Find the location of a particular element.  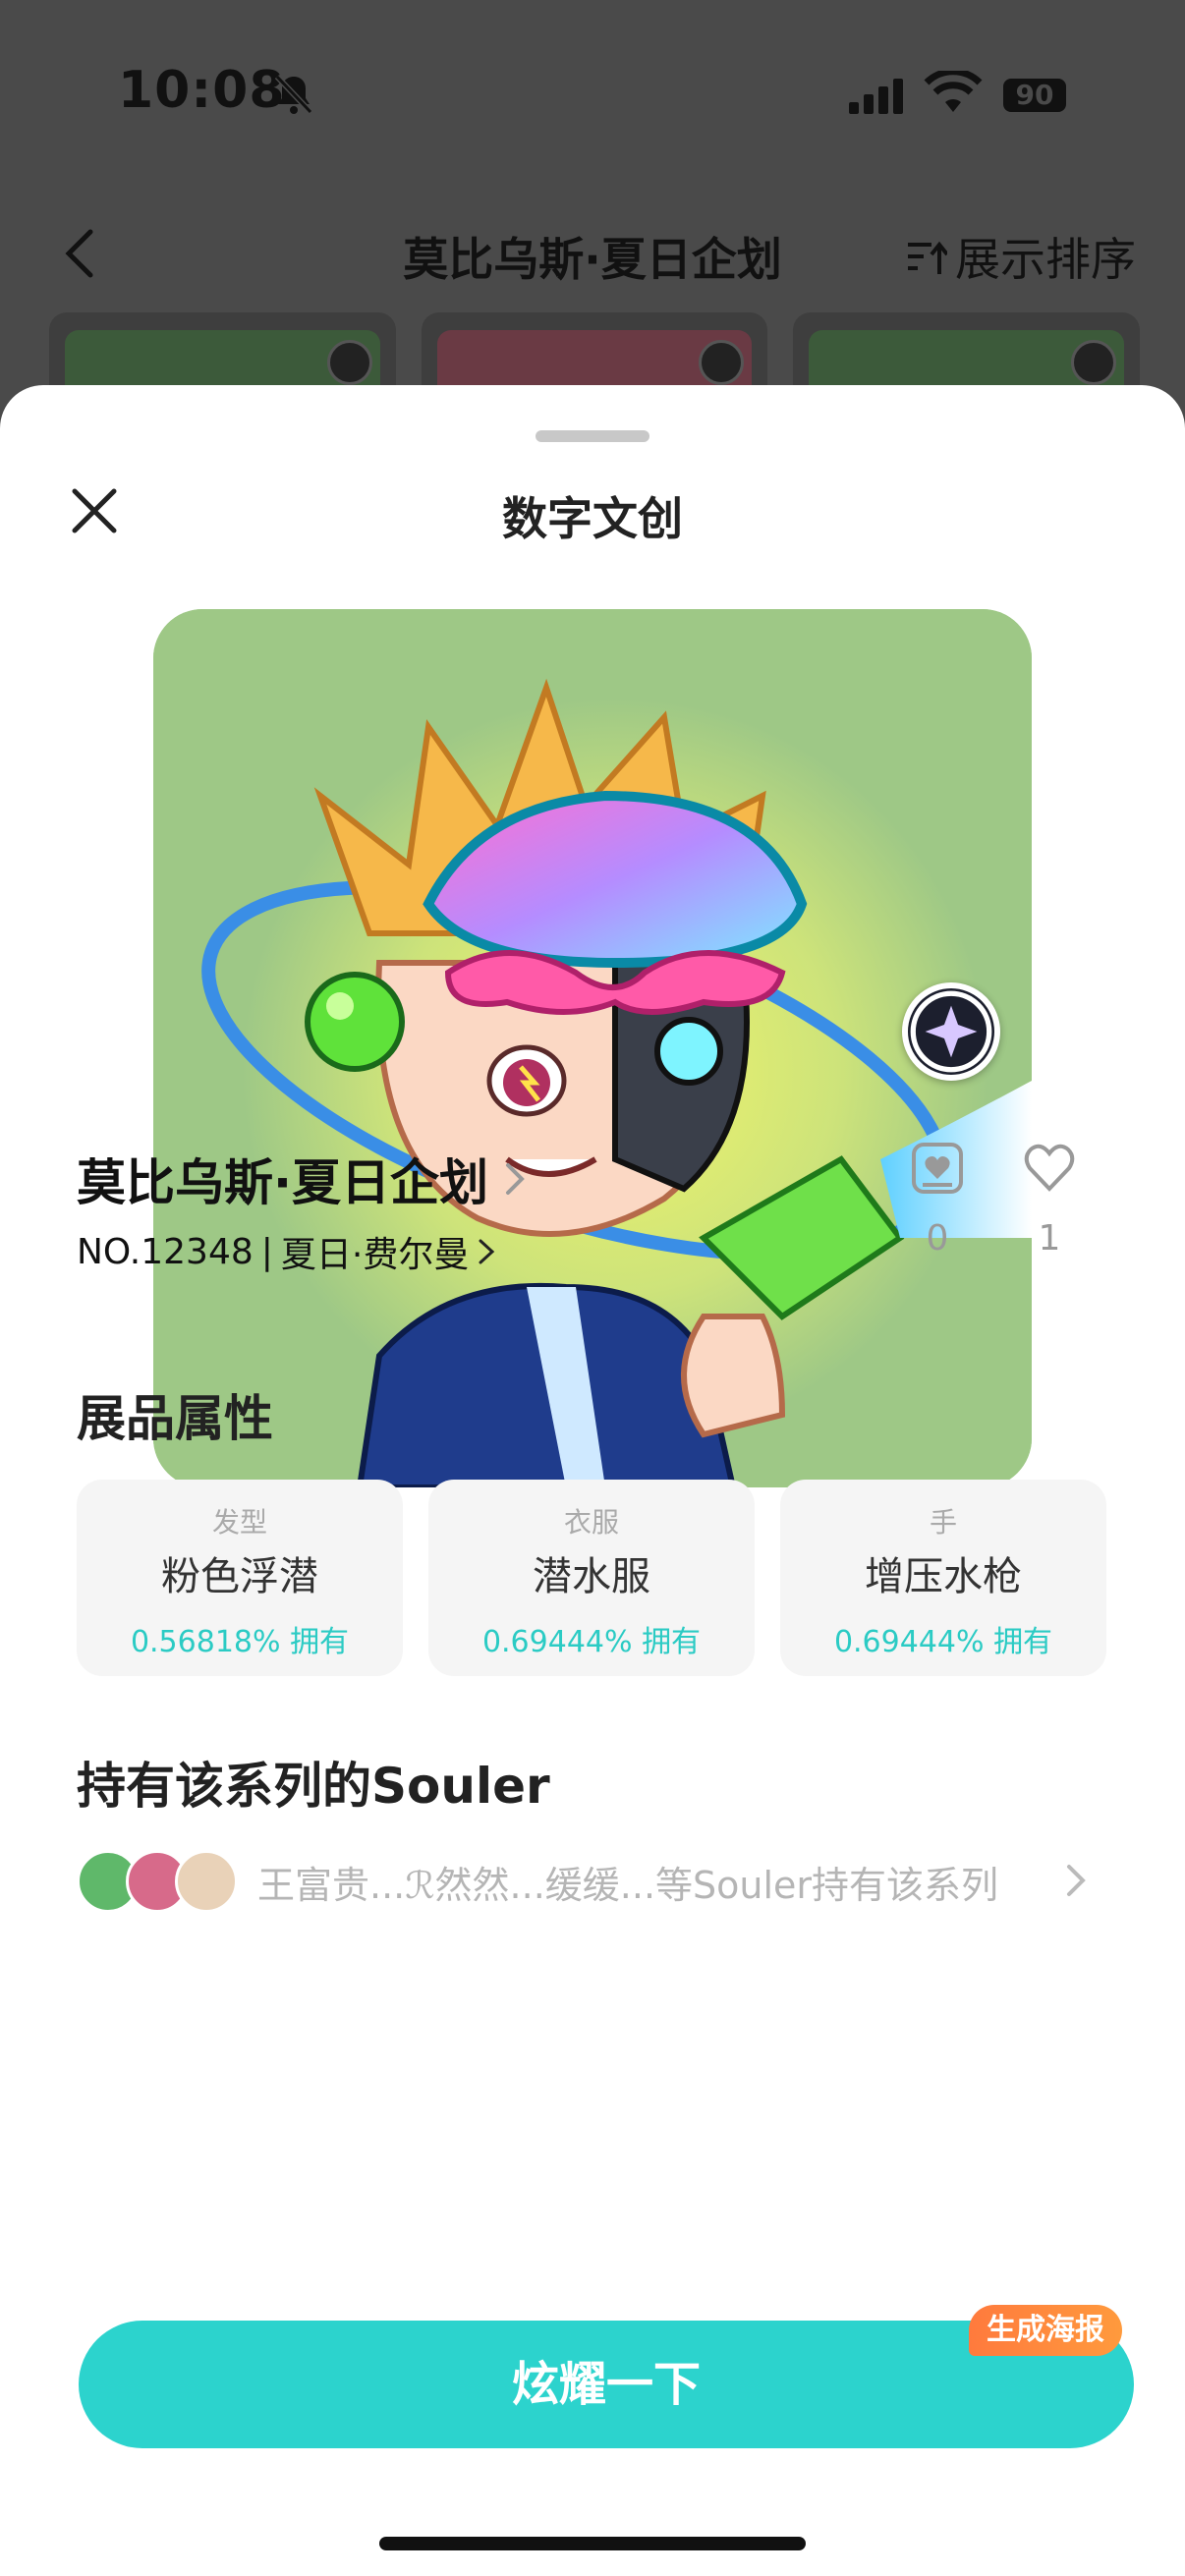

nav-bar: 莫比乌斯·夏日企划 展示排序 is located at coordinates (592, 250).